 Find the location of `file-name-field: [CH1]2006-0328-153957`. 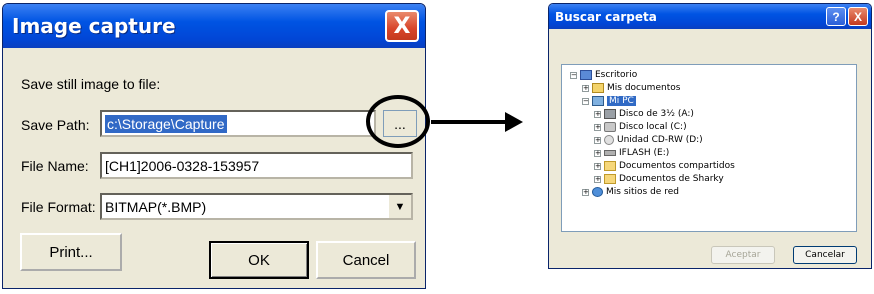

file-name-field: [CH1]2006-0328-153957 is located at coordinates (256, 165).